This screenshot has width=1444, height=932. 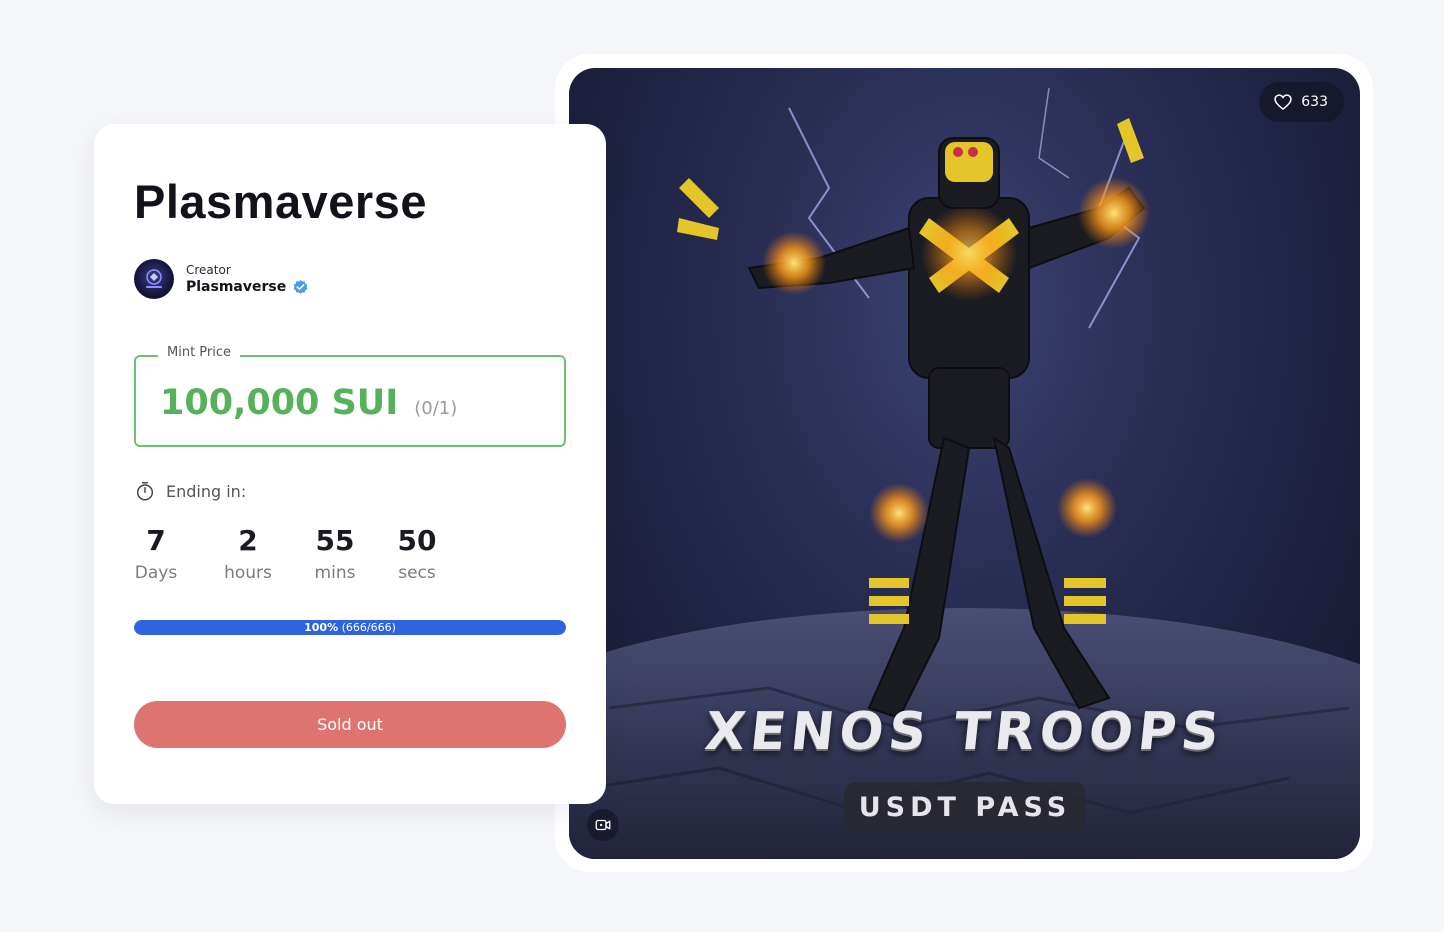 I want to click on ending-row: Ending in:, so click(x=190, y=491).